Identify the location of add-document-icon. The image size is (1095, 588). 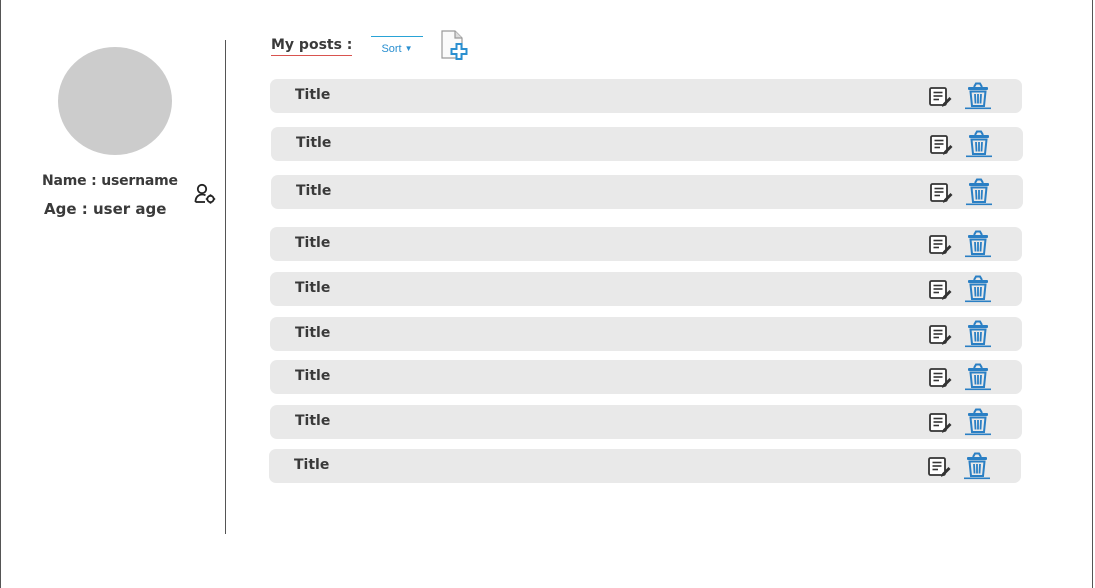
(454, 45).